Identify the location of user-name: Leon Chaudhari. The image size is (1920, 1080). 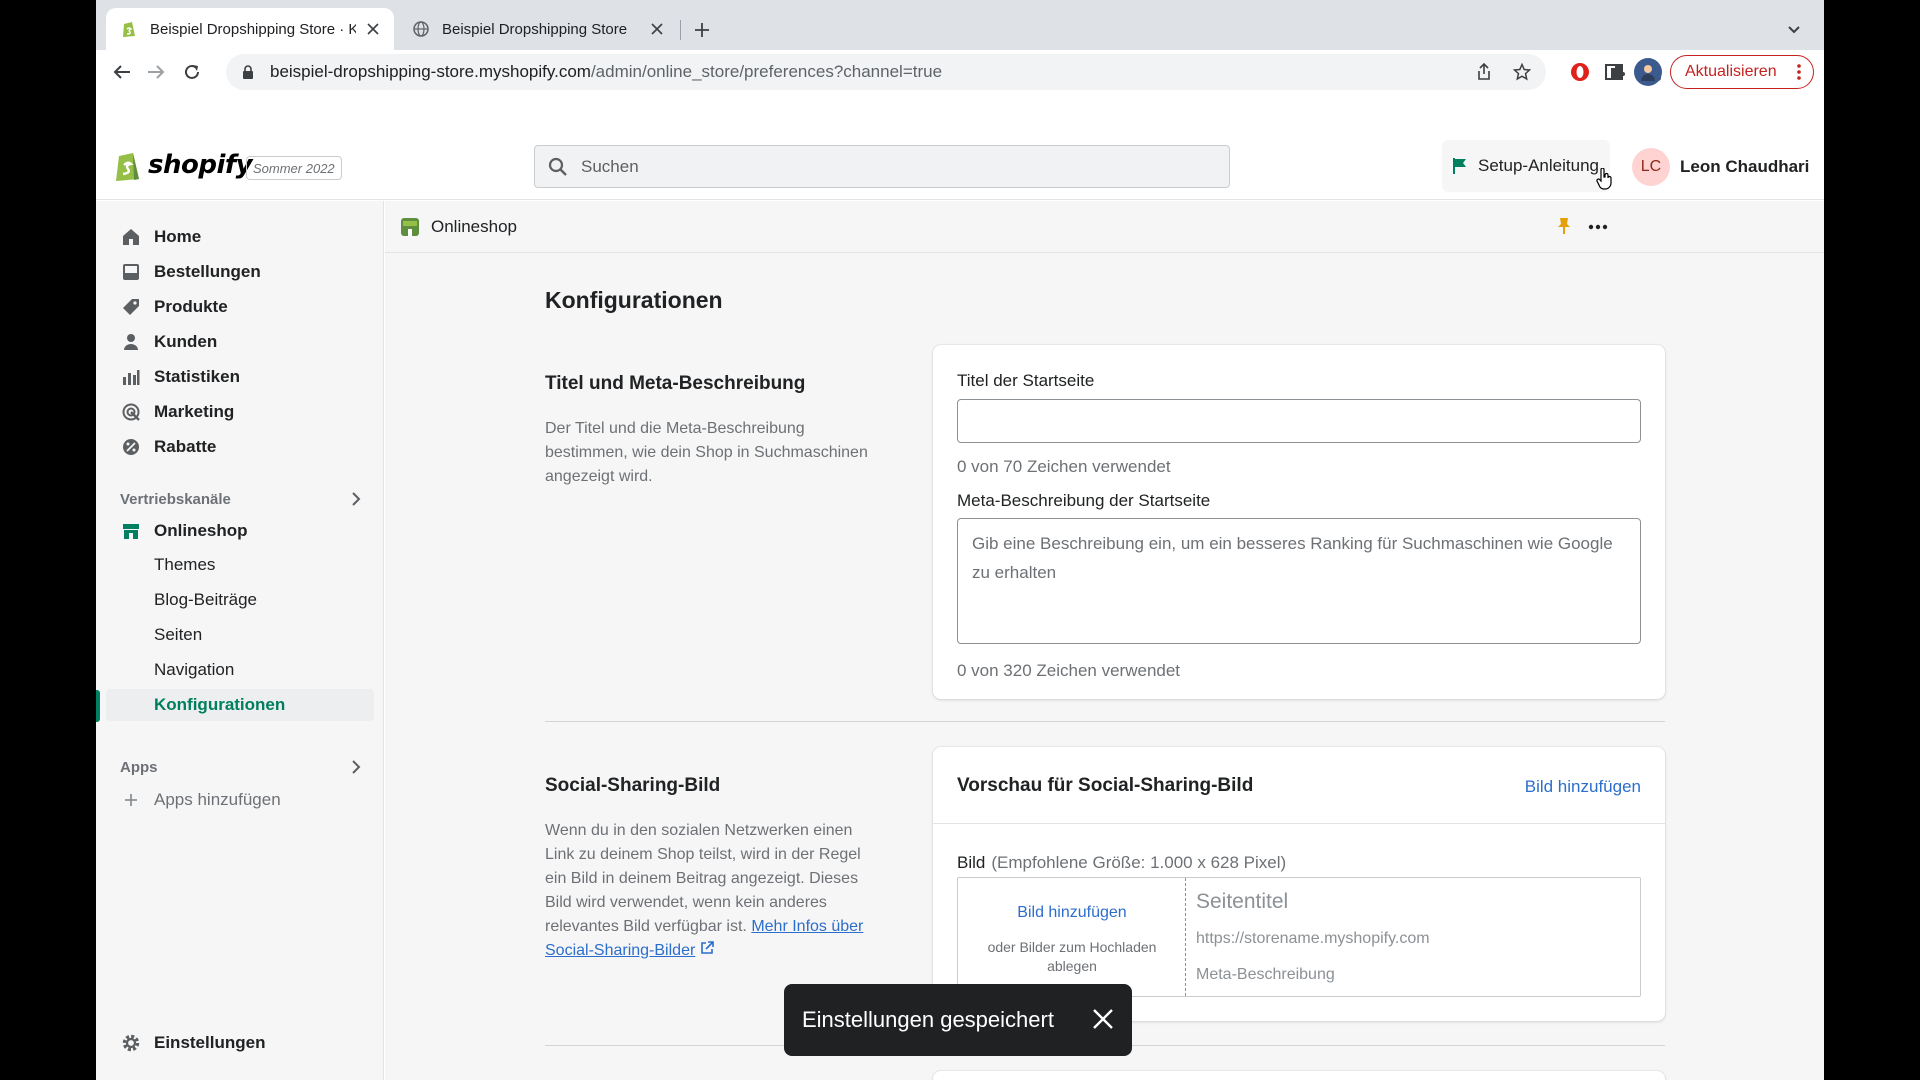
(1745, 166).